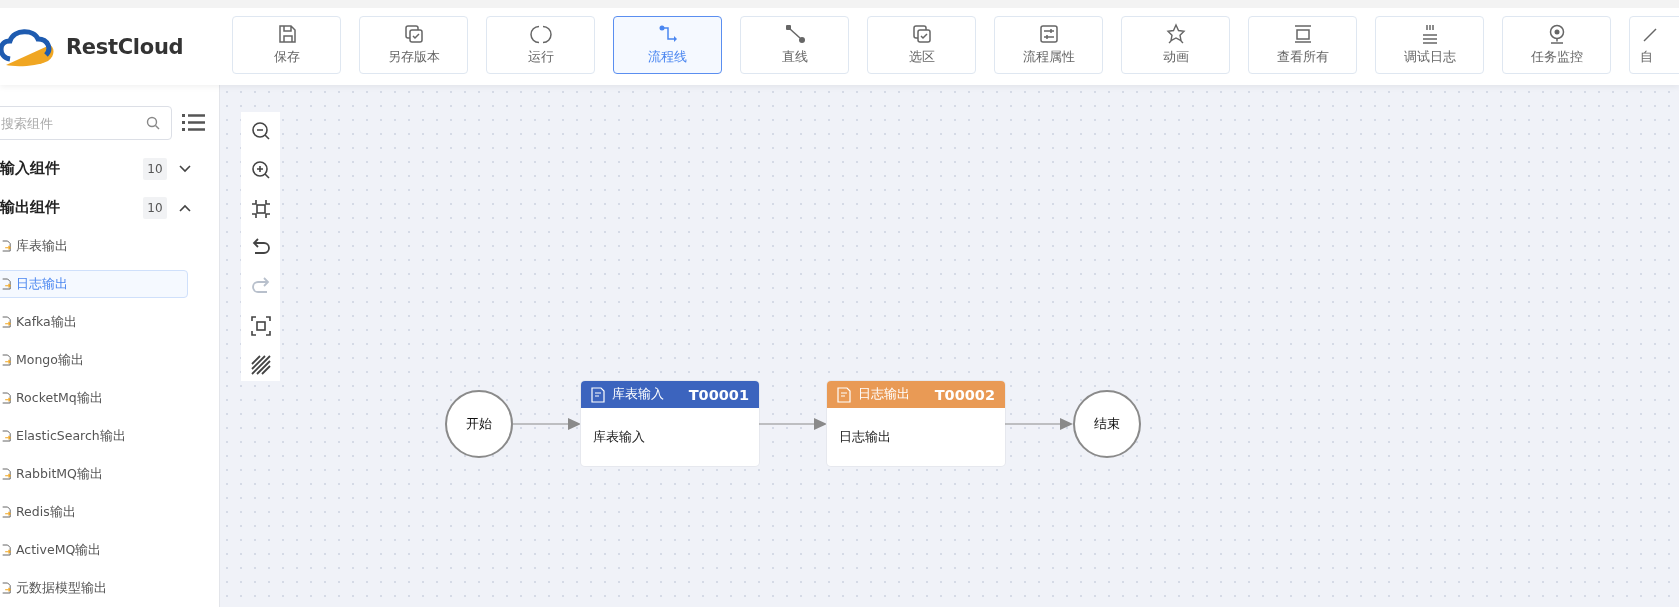 Image resolution: width=1679 pixels, height=614 pixels. What do you see at coordinates (667, 44) in the screenshot?
I see `toolbar-button: 流程线` at bounding box center [667, 44].